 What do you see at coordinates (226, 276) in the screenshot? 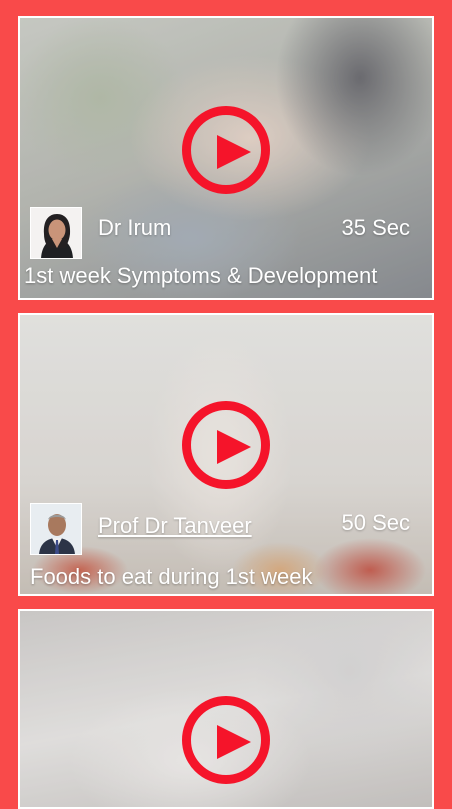
I see `video-title: 1st week Symptoms & Development` at bounding box center [226, 276].